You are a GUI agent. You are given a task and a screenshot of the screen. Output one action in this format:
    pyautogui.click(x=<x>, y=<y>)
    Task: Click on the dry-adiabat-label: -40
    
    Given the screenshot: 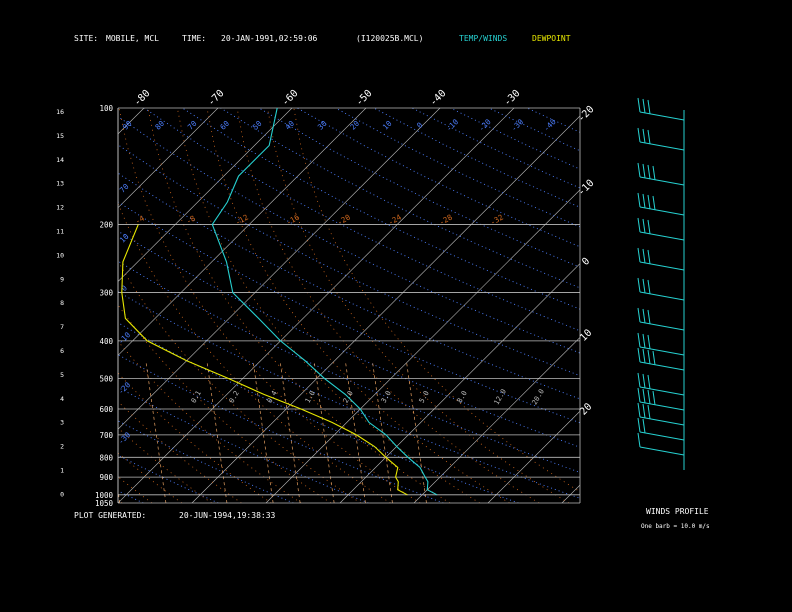 What is the action you would take?
    pyautogui.click(x=550, y=125)
    